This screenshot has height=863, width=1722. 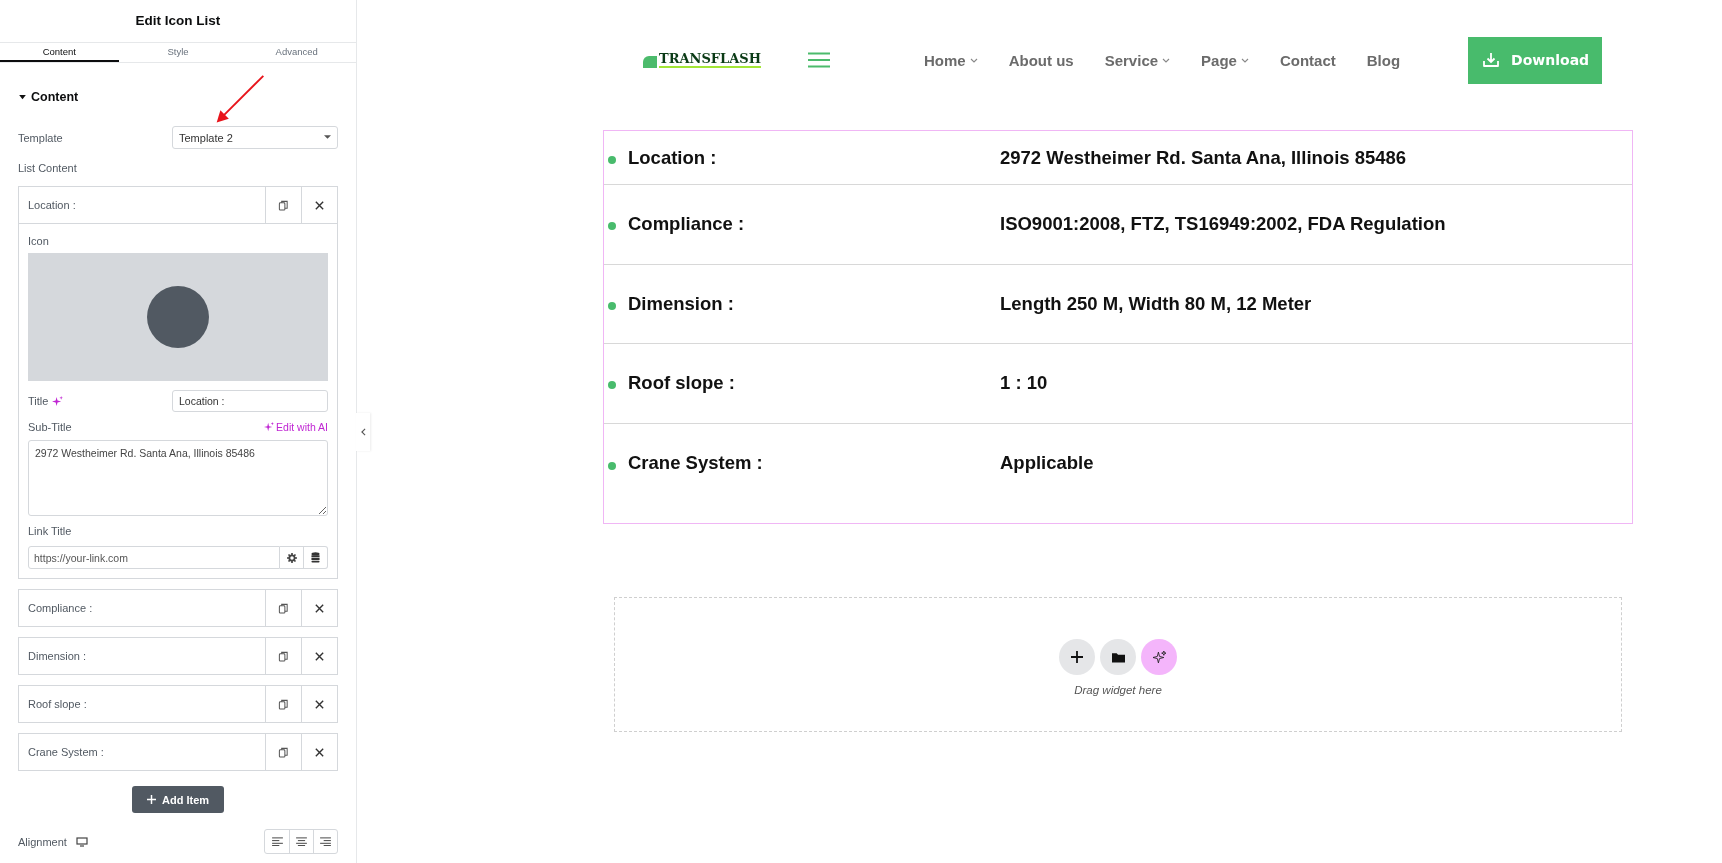 What do you see at coordinates (316, 557) in the screenshot?
I see `database-icon` at bounding box center [316, 557].